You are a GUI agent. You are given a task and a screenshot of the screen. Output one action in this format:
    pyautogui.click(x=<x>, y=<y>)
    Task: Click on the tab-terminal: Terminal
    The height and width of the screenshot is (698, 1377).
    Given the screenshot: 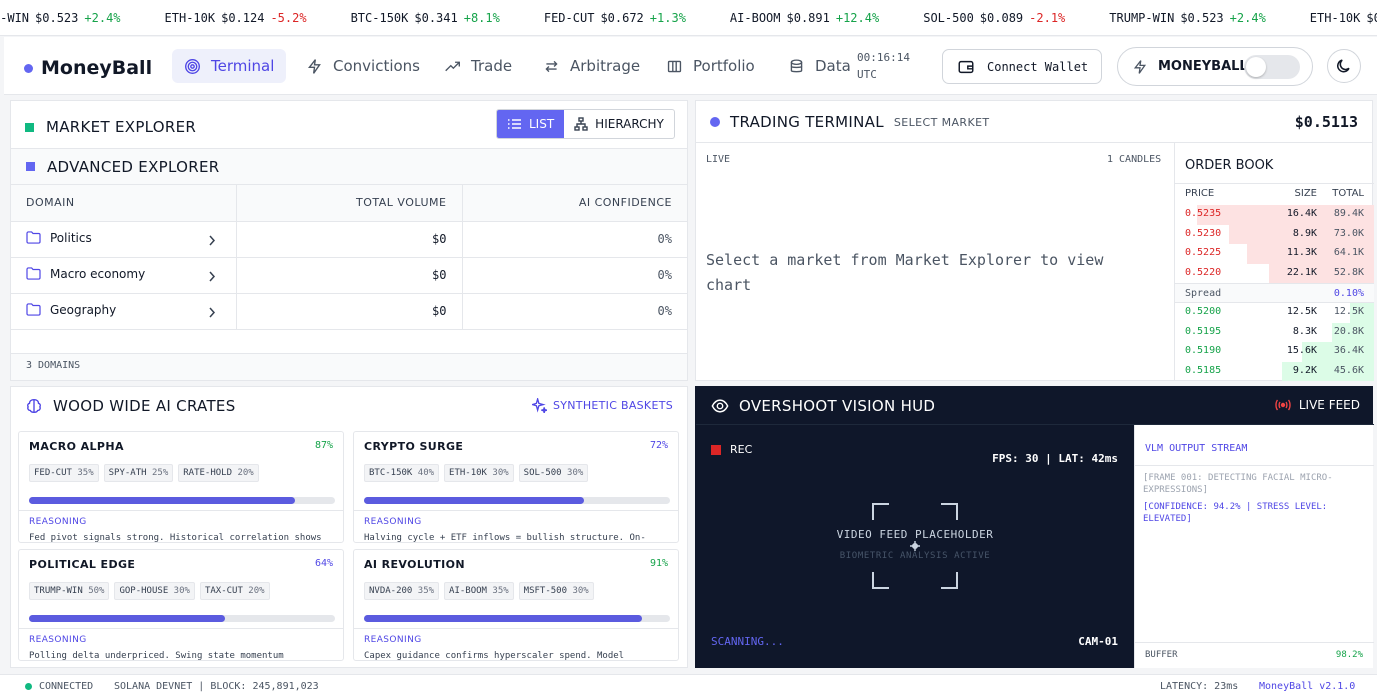 What is the action you would take?
    pyautogui.click(x=229, y=66)
    